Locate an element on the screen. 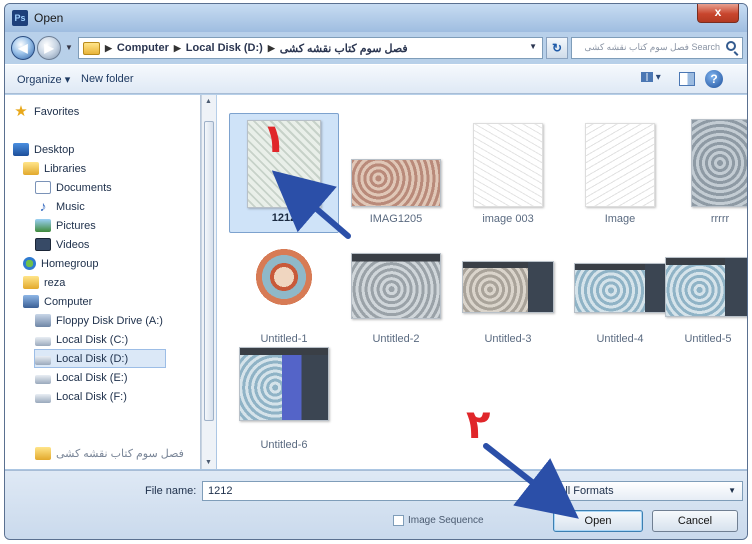  file-tile-imag1205: IMAG1205 is located at coordinates (396, 173).